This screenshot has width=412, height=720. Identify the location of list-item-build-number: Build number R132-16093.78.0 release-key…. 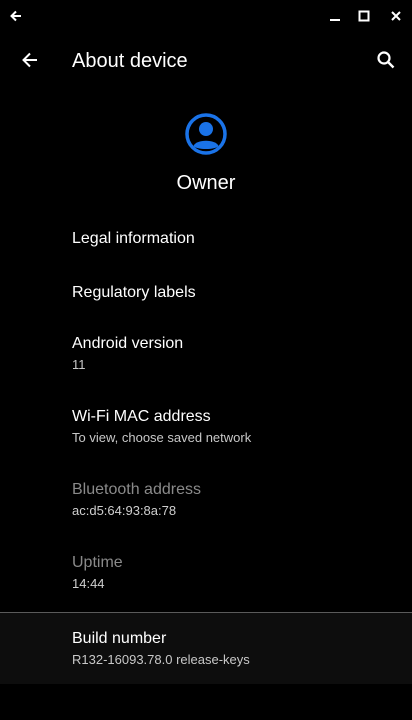
(206, 648).